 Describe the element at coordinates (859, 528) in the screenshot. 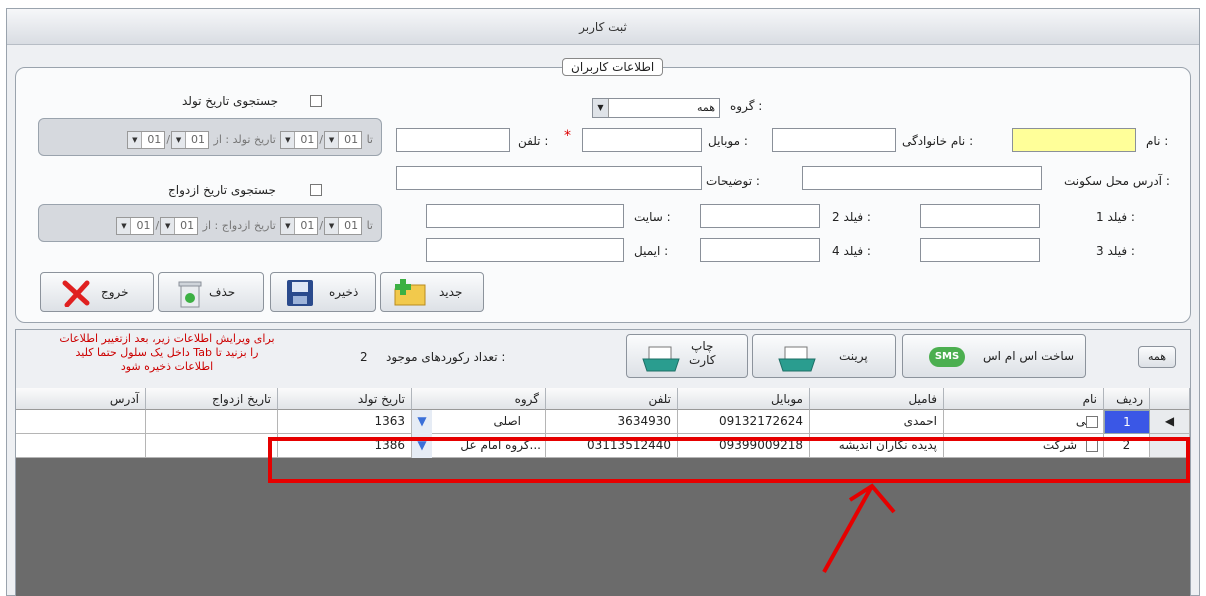

I see `arrow-annotation-icon` at that location.